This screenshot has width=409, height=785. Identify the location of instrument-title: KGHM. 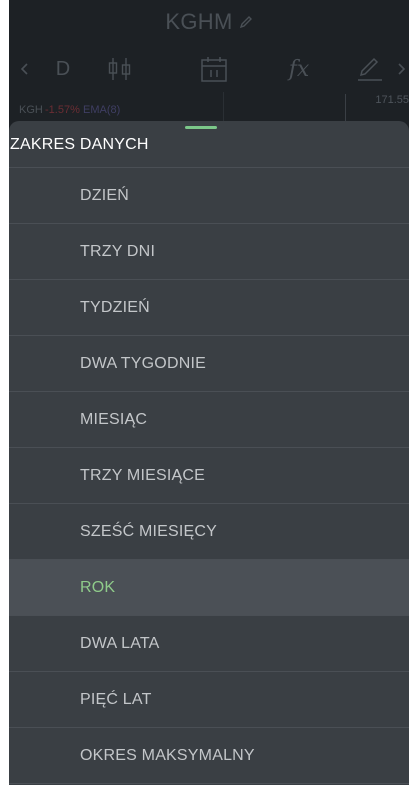
(198, 22).